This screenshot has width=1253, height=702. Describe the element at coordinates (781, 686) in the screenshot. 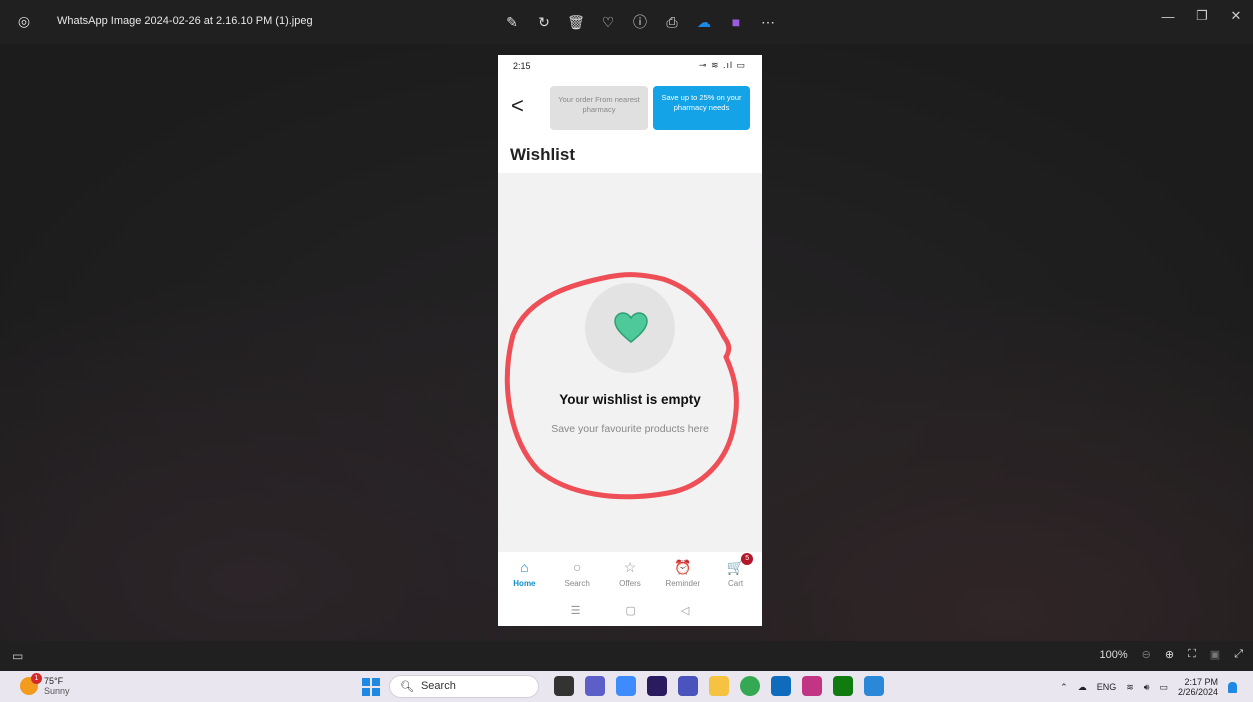

I see `microsoft-store-icon` at that location.